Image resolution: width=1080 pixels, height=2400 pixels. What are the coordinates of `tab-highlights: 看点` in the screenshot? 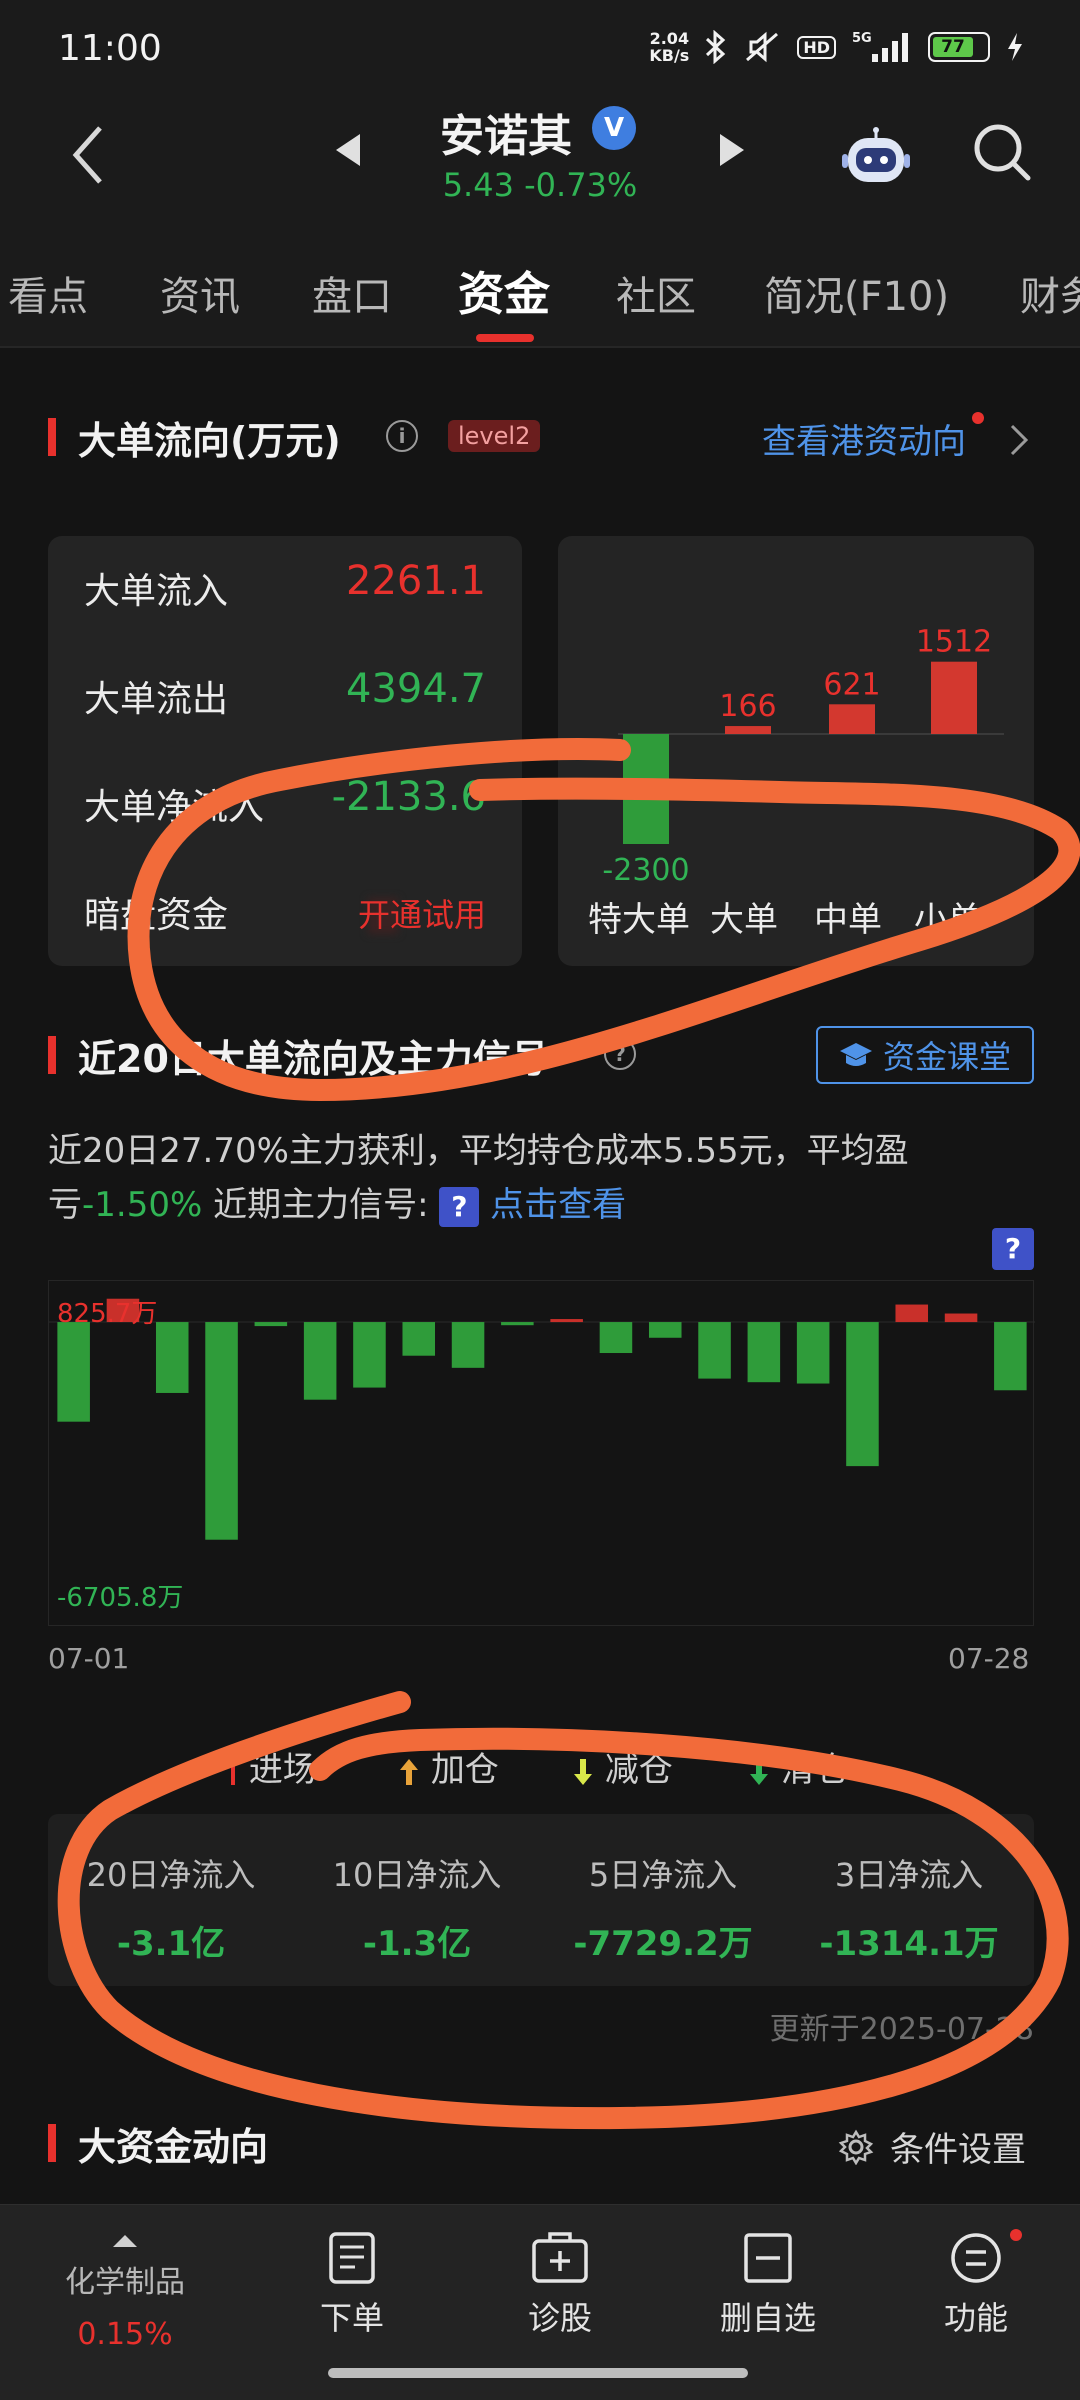 It's located at (48, 293).